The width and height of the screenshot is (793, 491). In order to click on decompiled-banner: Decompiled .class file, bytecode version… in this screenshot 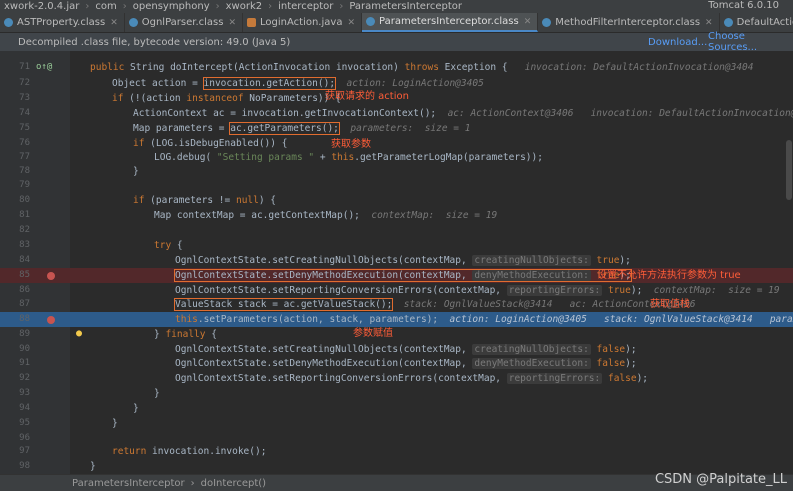, I will do `click(396, 42)`.